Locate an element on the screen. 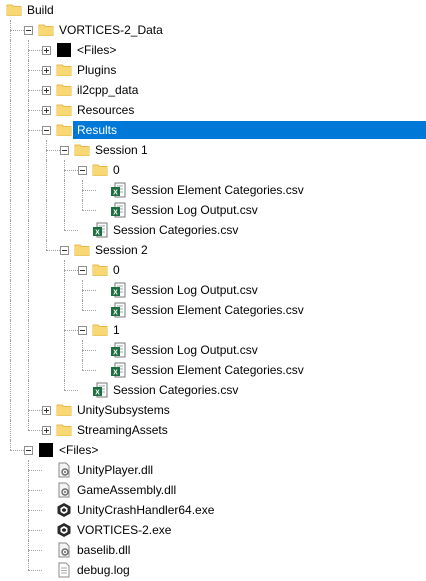 Image resolution: width=426 pixels, height=581 pixels. selection-highlight is located at coordinates (249, 130).